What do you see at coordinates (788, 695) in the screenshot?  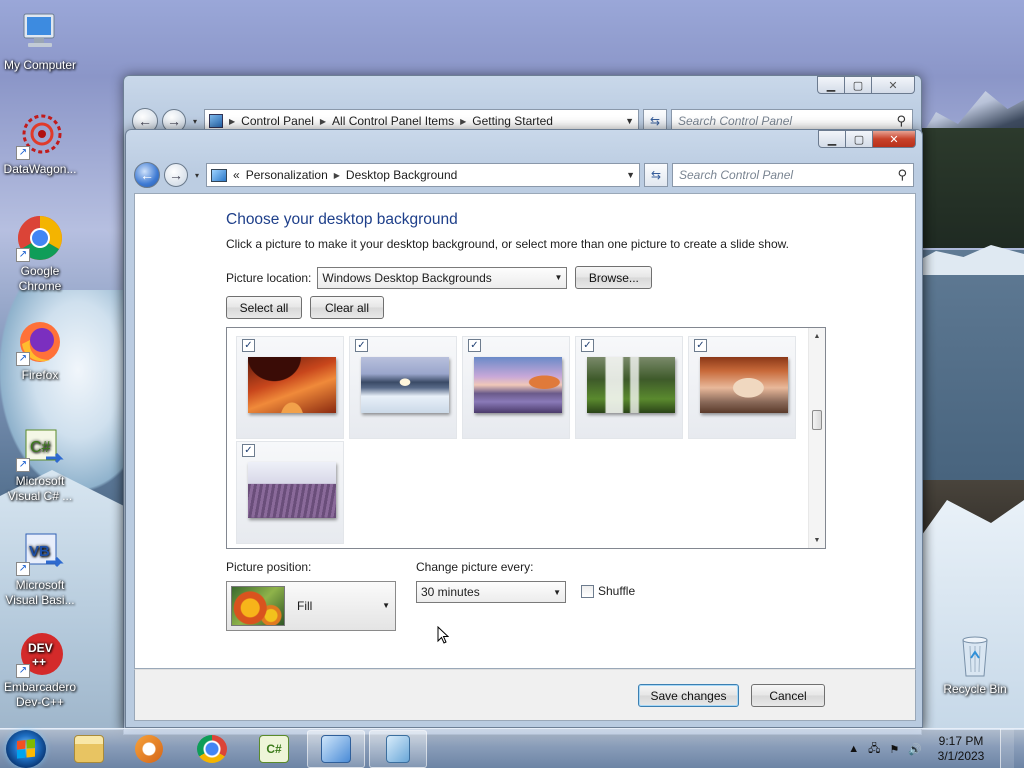 I see `cancel-button: Cancel` at bounding box center [788, 695].